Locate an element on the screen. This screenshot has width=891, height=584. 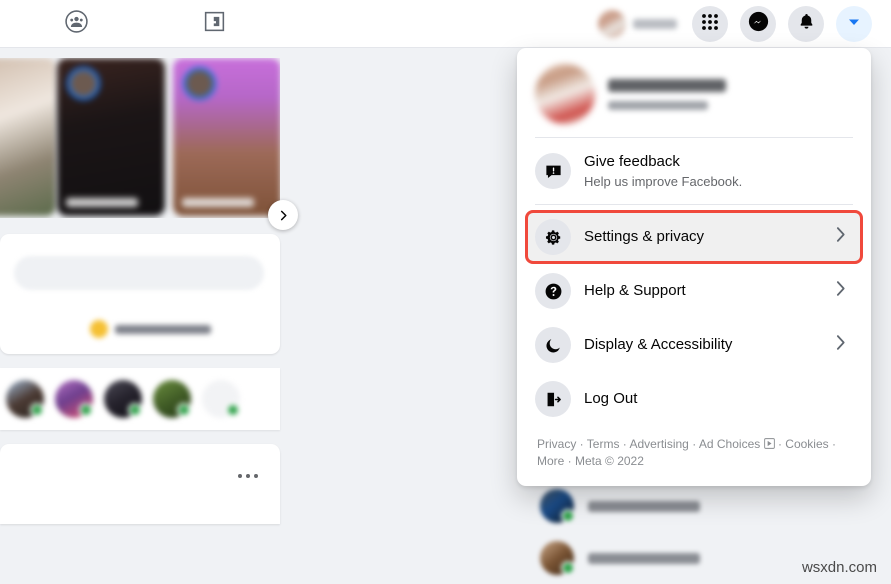
grid-menu-icon is located at coordinates (710, 24).